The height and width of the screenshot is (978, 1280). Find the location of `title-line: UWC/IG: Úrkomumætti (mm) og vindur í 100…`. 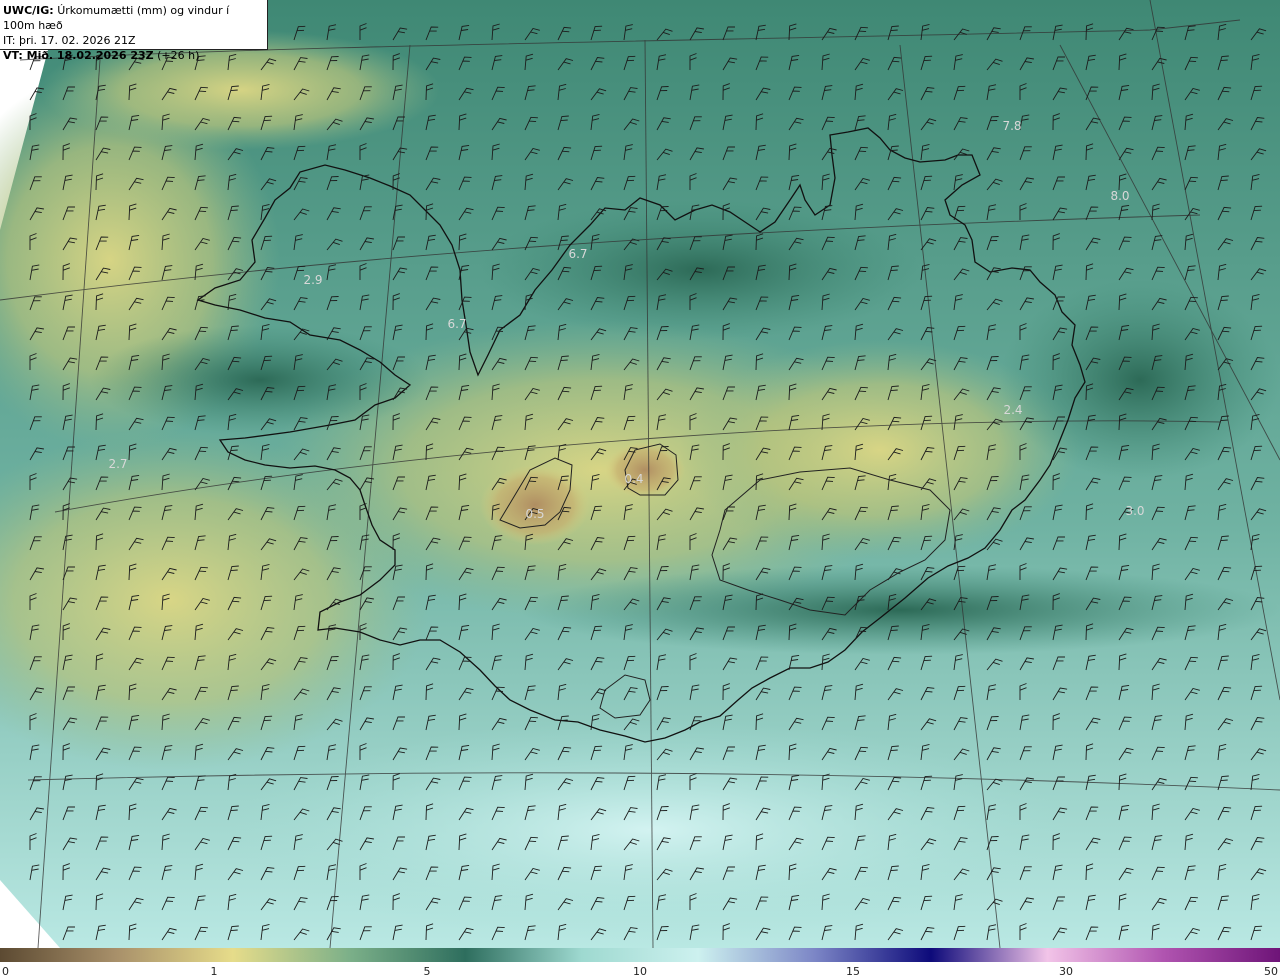

title-line: UWC/IG: Úrkomumætti (mm) og vindur í 100… is located at coordinates (133, 18).